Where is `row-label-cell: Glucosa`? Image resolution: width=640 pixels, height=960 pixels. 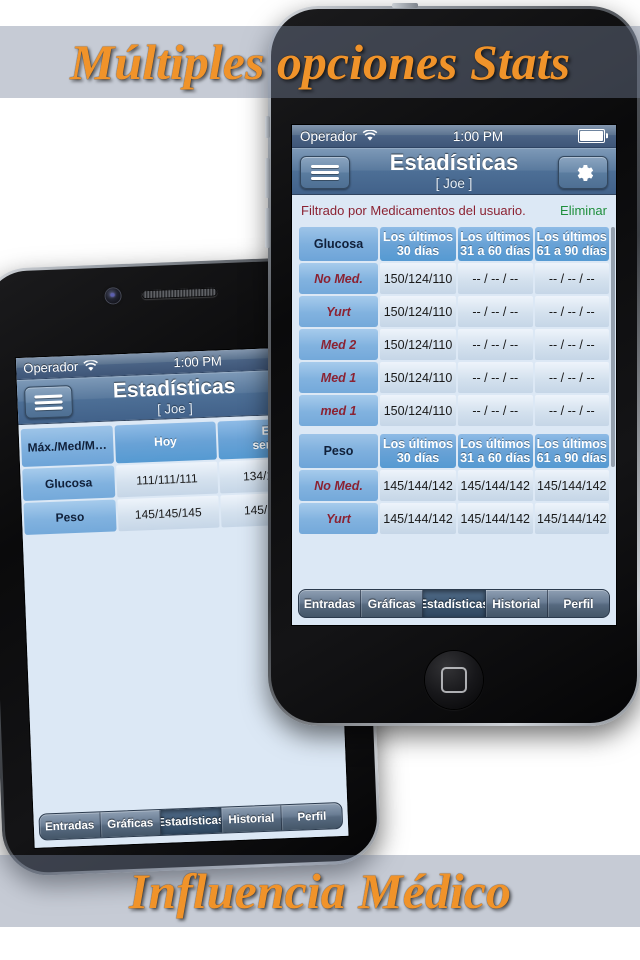 row-label-cell: Glucosa is located at coordinates (69, 483).